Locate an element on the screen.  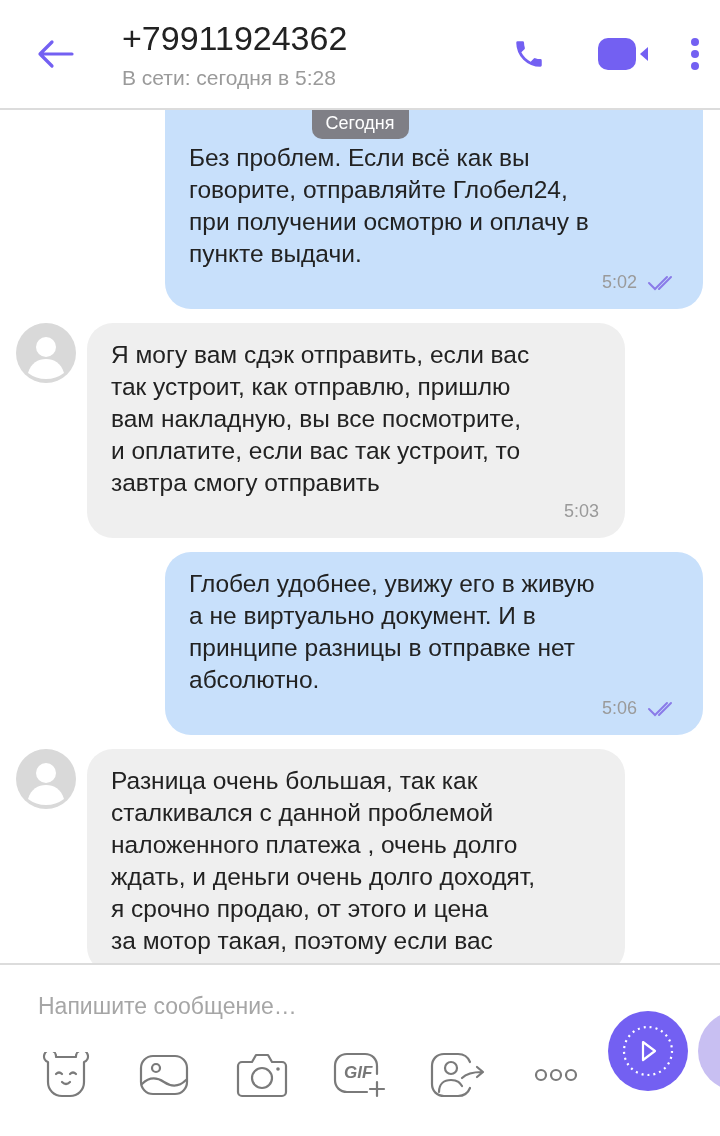
message-time: 5:02 is located at coordinates (619, 282).